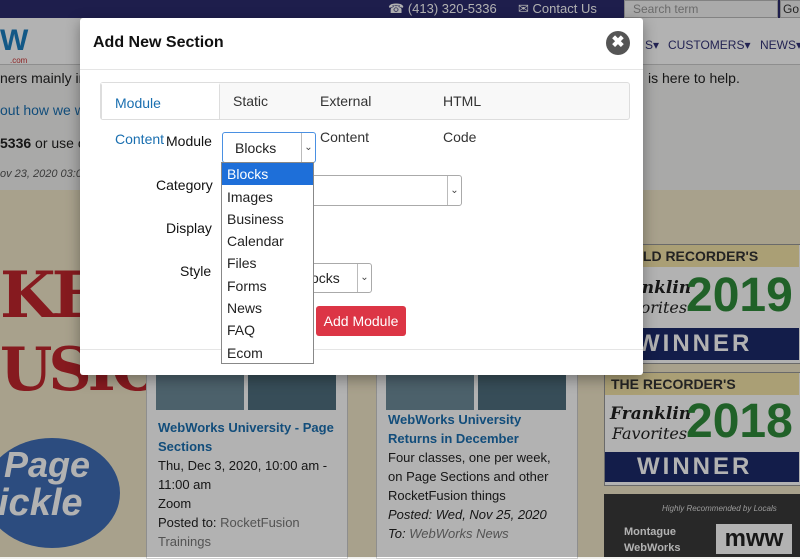  I want to click on style-label: Style, so click(196, 271).